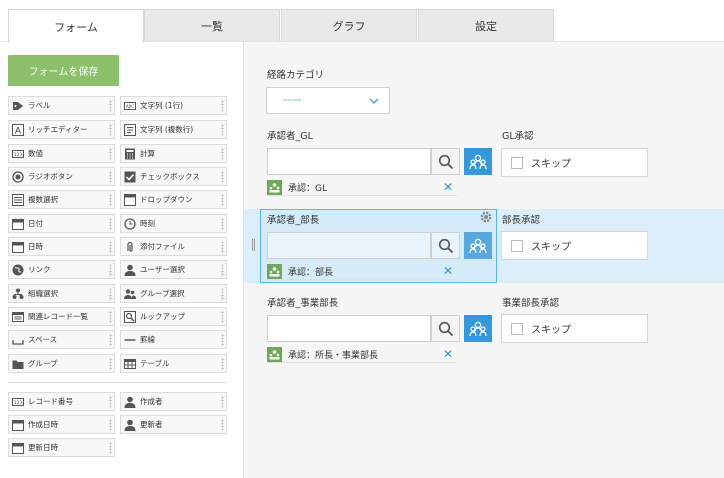  Describe the element at coordinates (290, 136) in the screenshot. I see `approver-gl-label: 承認者_GL` at that location.